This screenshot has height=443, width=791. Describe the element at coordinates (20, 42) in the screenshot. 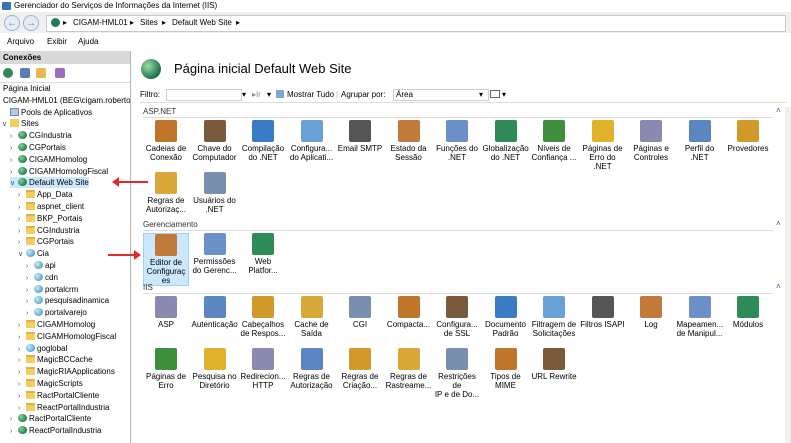

I see `menu-arquivo: Arquivo` at that location.